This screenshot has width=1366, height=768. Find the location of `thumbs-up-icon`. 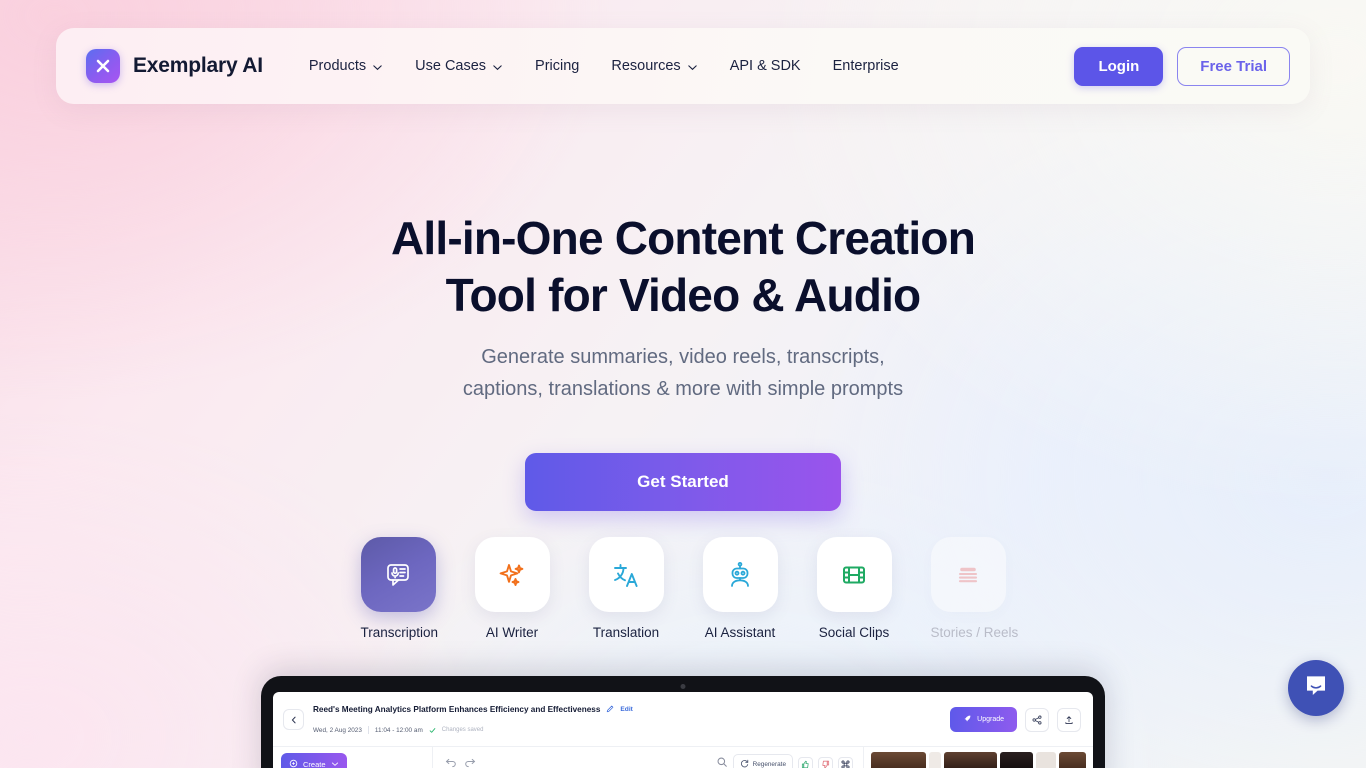

thumbs-up-icon is located at coordinates (805, 762).